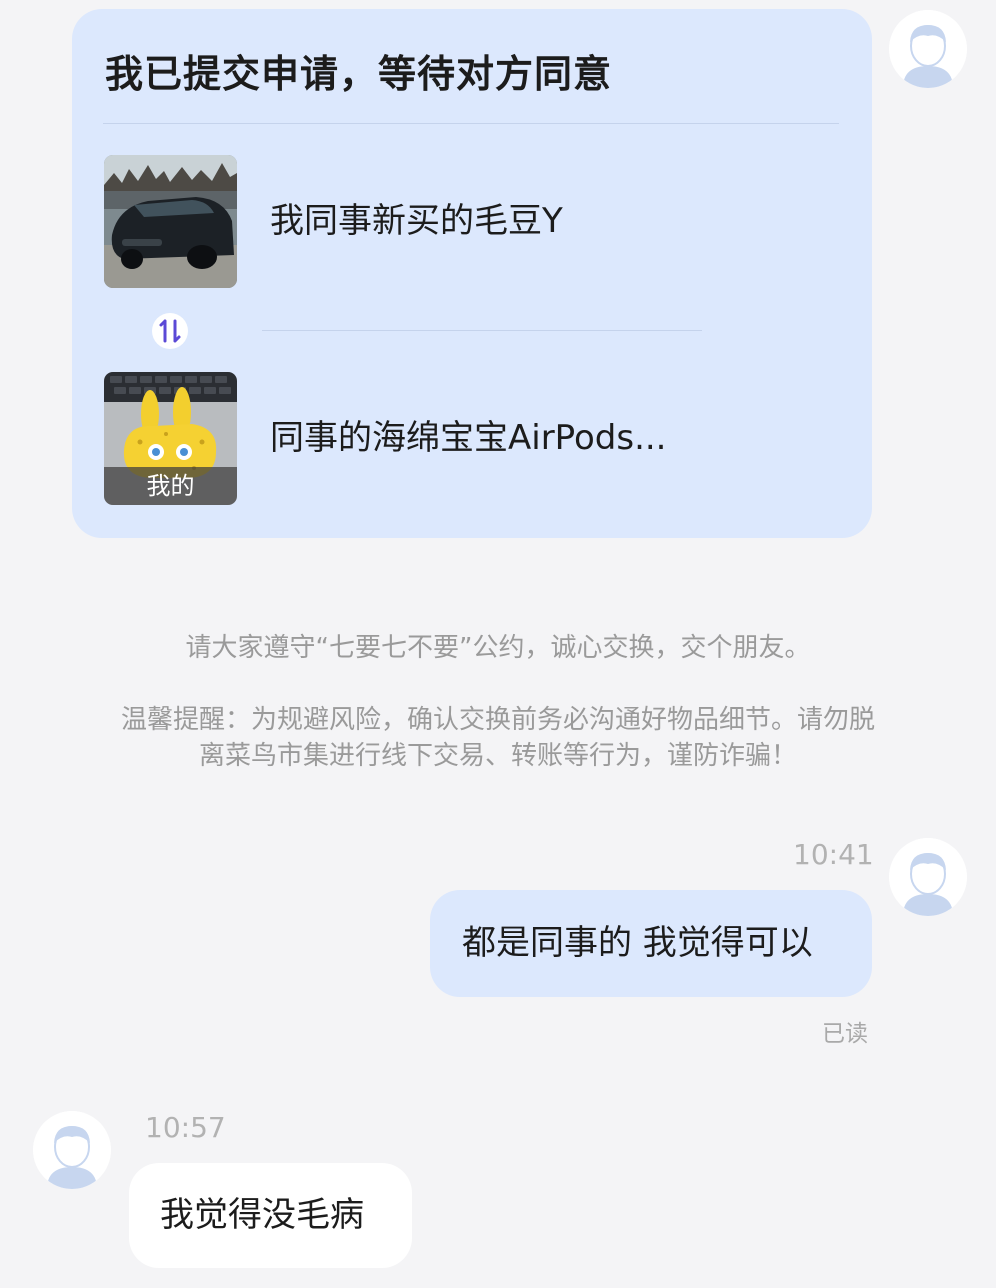  What do you see at coordinates (359, 74) in the screenshot?
I see `card-title: 我已提交申请，等待对方同意` at bounding box center [359, 74].